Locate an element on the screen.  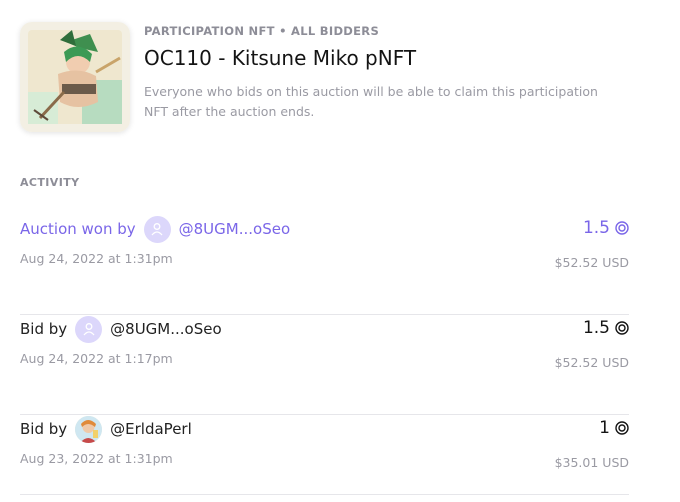
activity-timestamp: Aug 24, 2022 at 1:17pm is located at coordinates (96, 358).